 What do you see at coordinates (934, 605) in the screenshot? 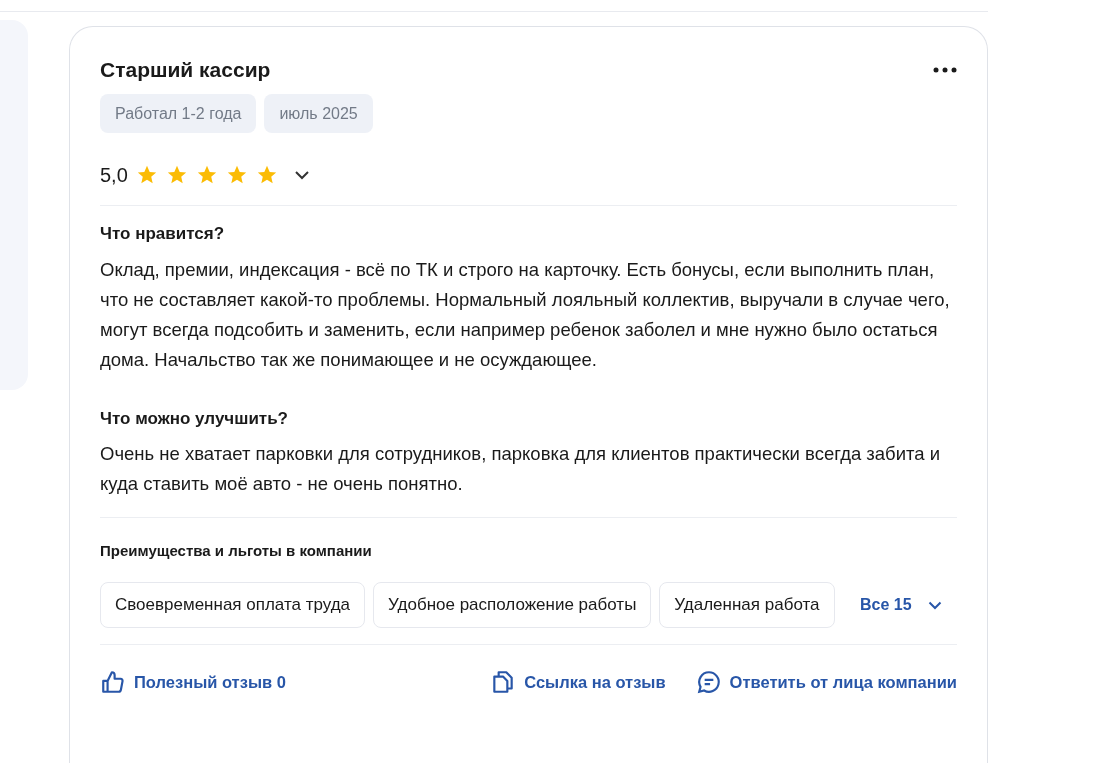
I see `chevron-down-icon` at bounding box center [934, 605].